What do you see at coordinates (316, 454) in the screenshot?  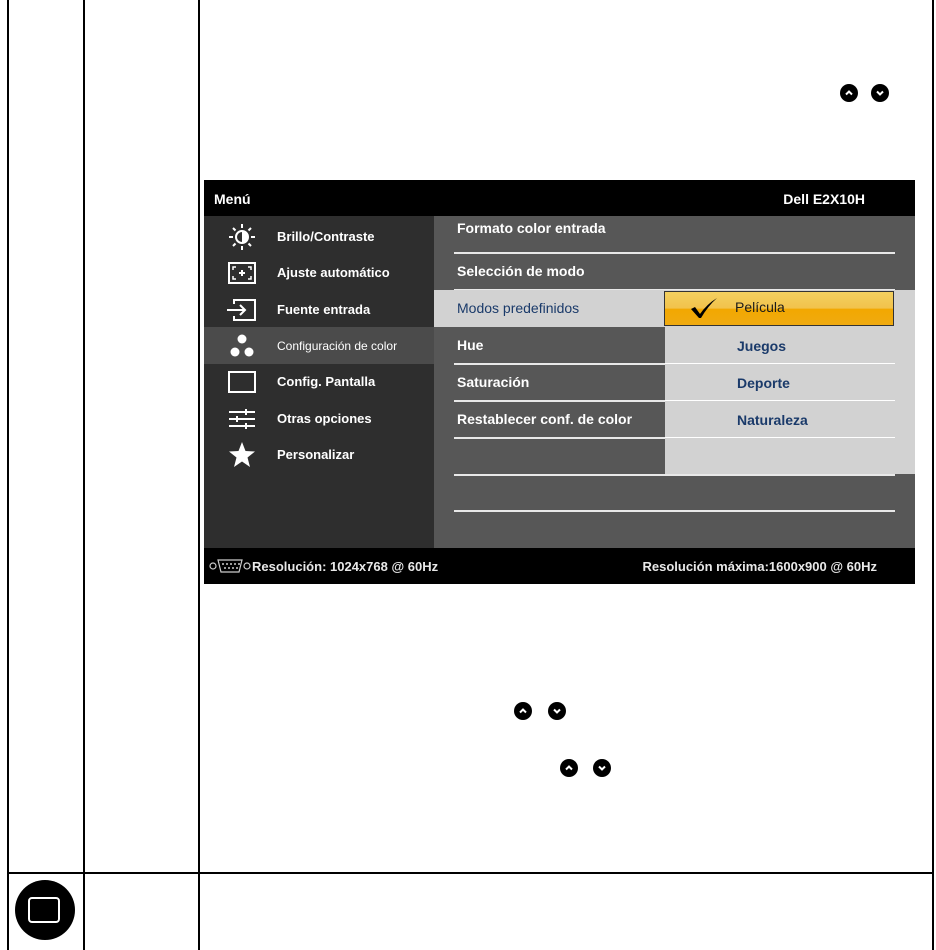 I see `menu-item-label: Personalizar` at bounding box center [316, 454].